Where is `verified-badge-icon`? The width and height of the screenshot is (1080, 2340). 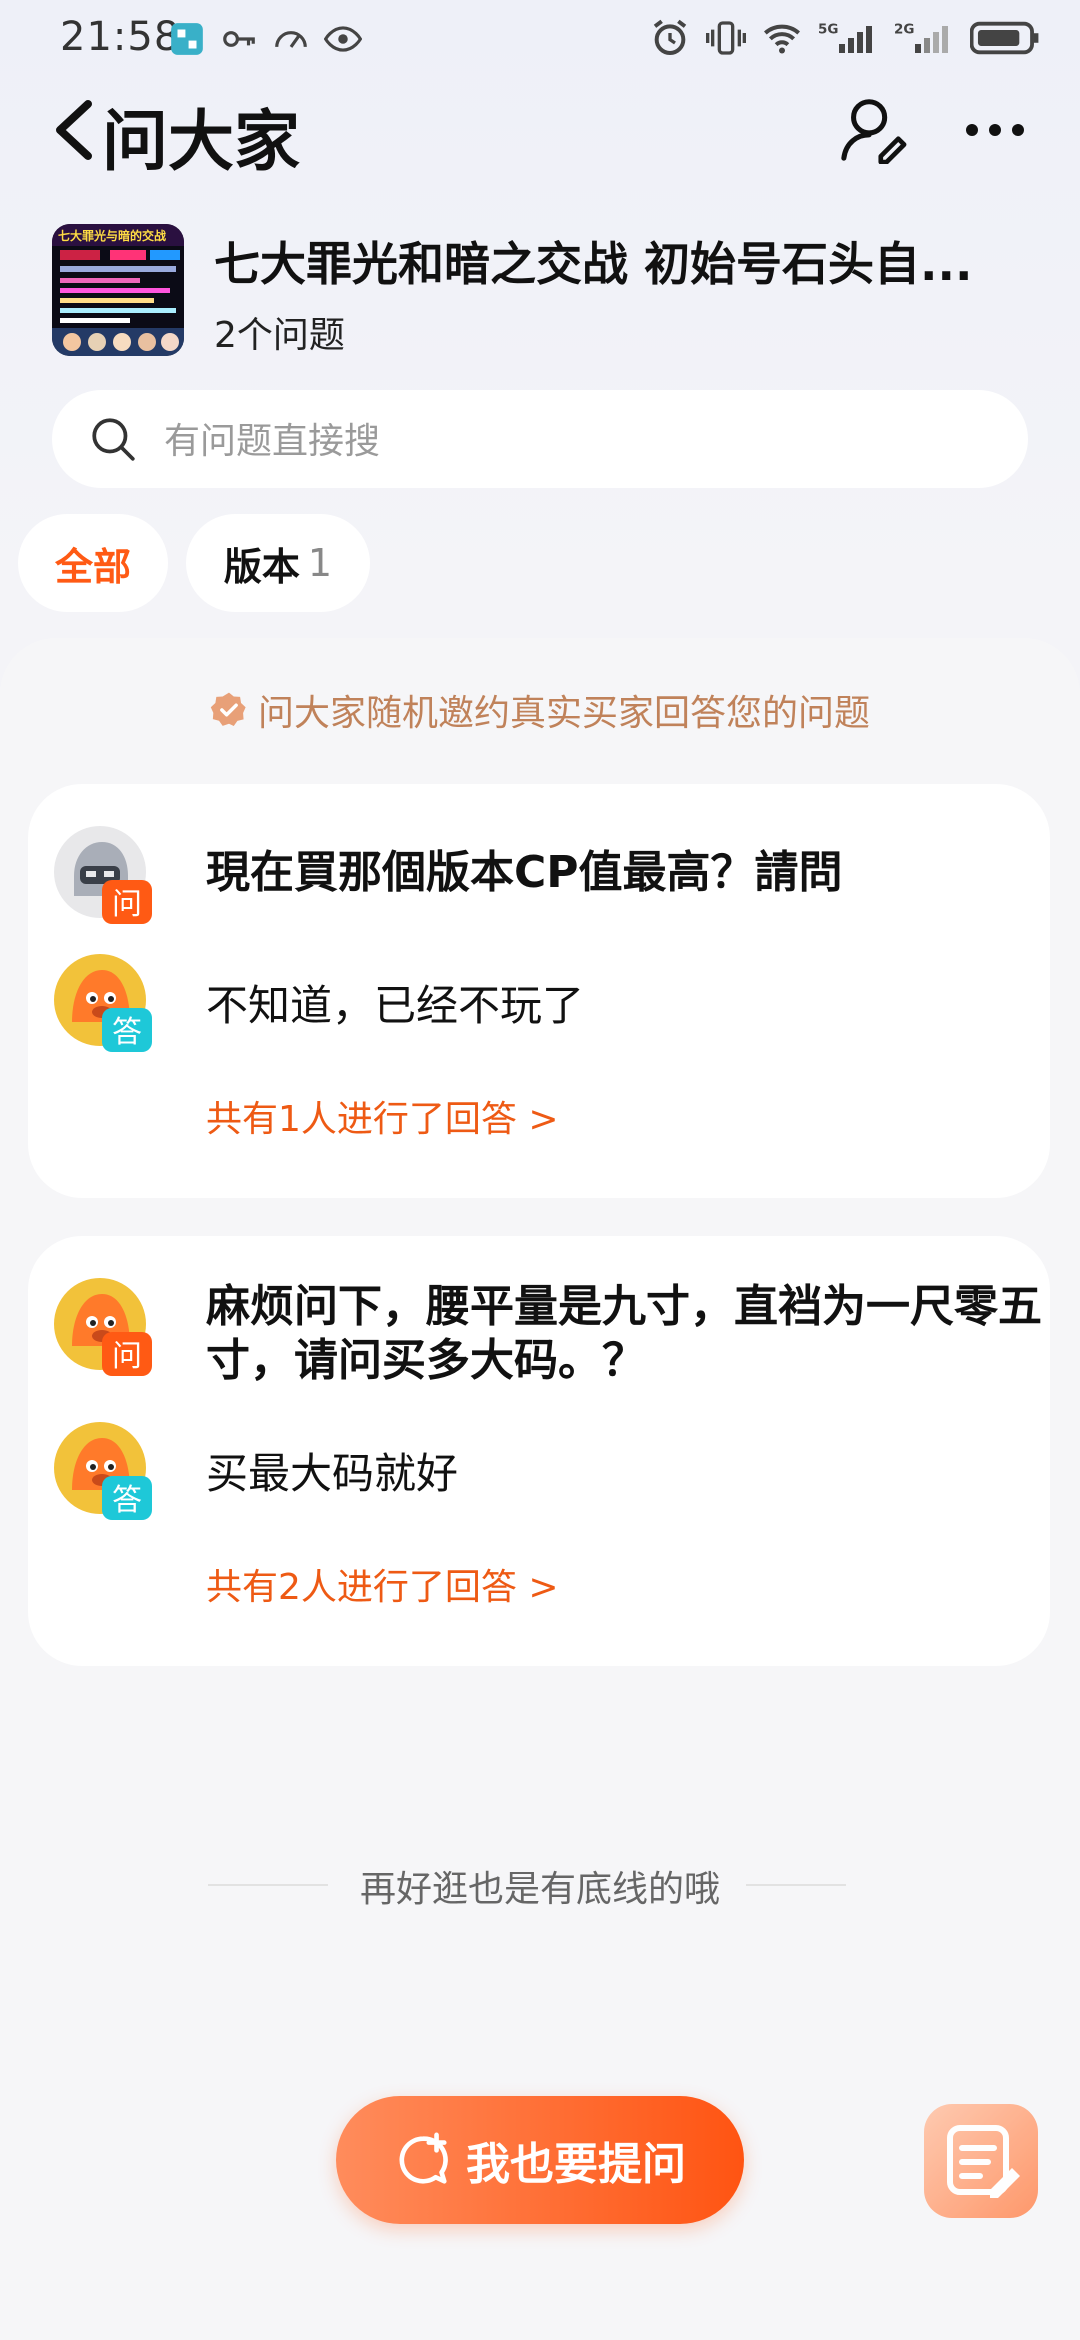 verified-badge-icon is located at coordinates (228, 709).